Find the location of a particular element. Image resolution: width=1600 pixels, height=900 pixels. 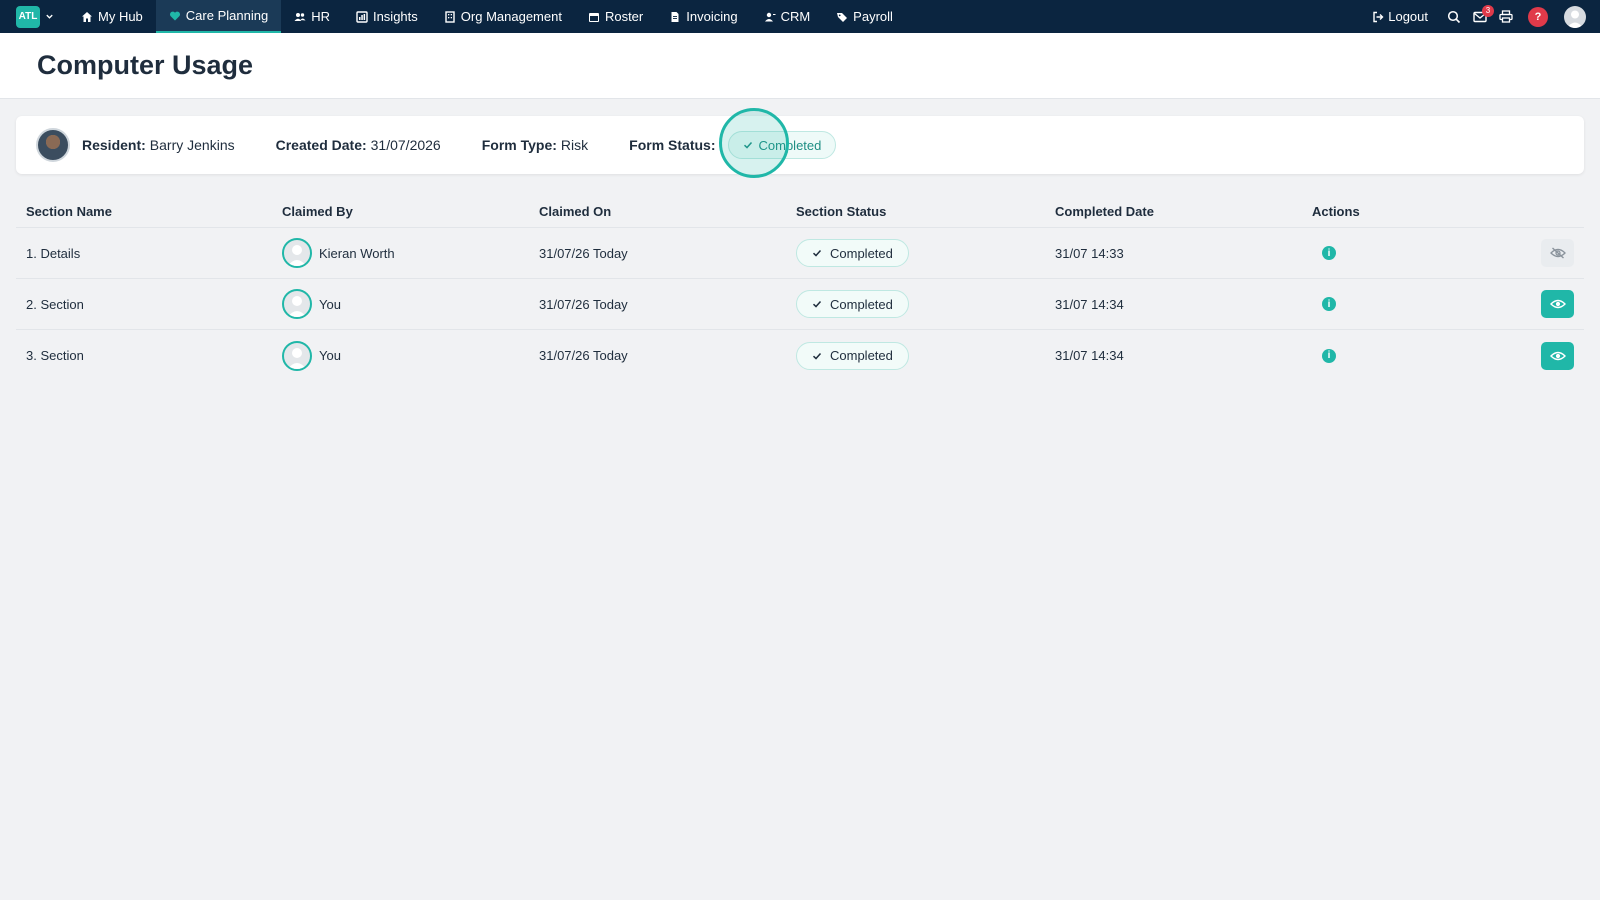

nav-care-planning: Care Planning is located at coordinates (218, 16).